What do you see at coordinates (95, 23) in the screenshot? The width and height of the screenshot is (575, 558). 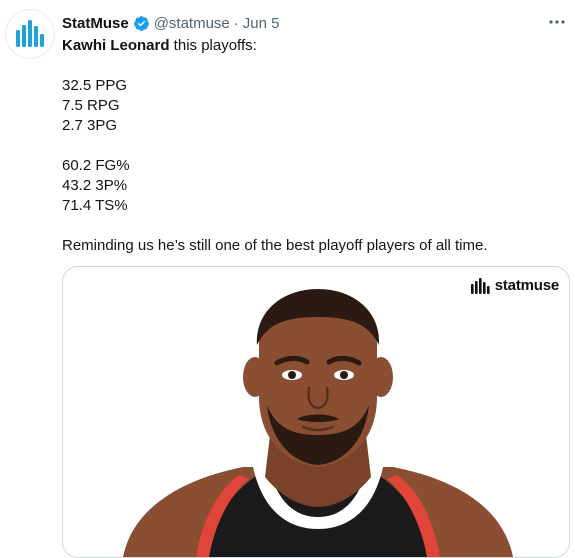 I see `display-name: StatMuse` at bounding box center [95, 23].